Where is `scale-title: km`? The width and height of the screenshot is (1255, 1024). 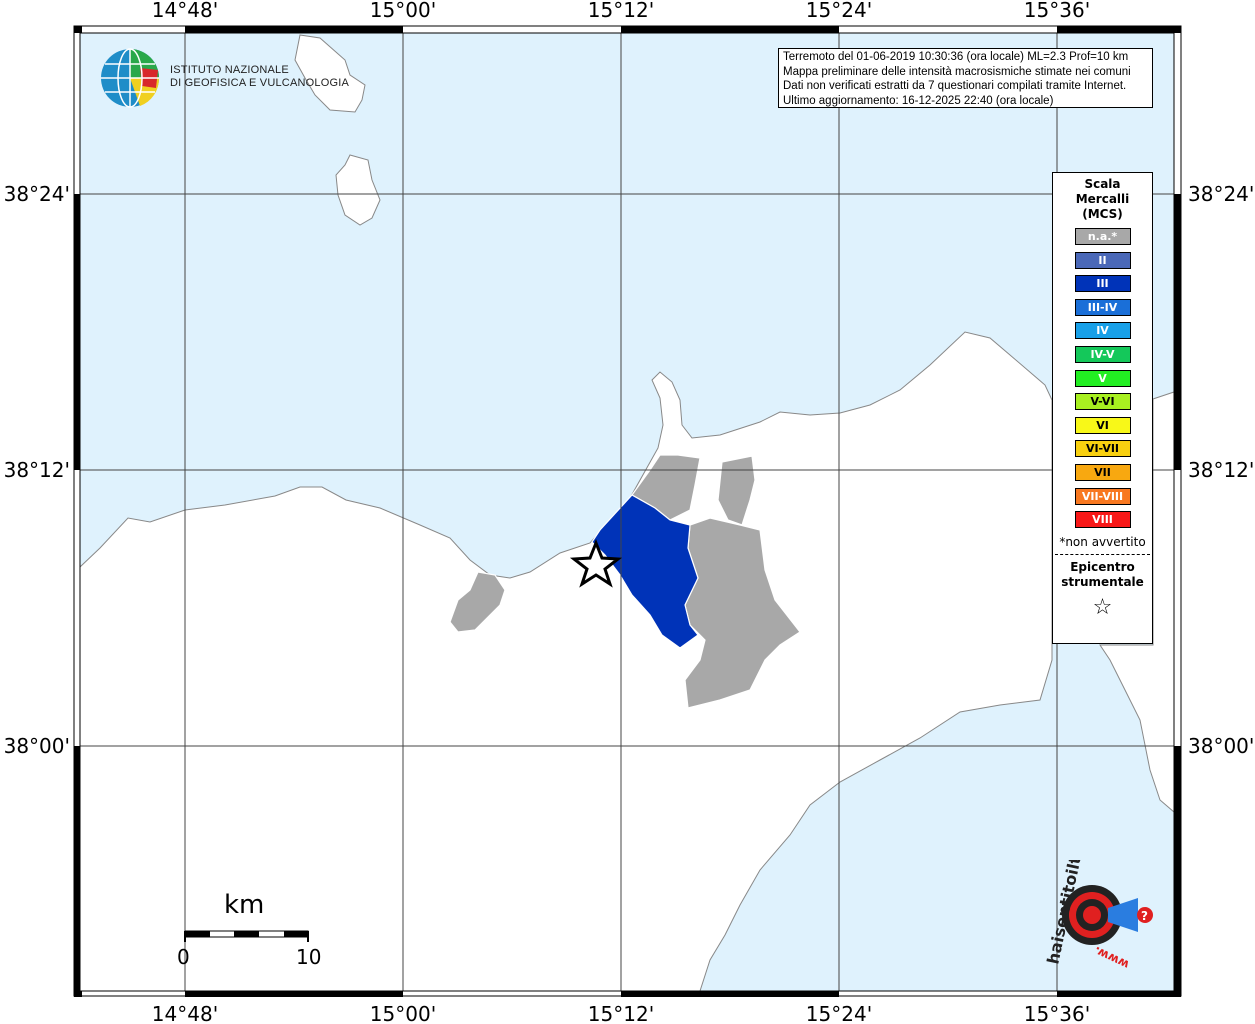
scale-title: km is located at coordinates (244, 905).